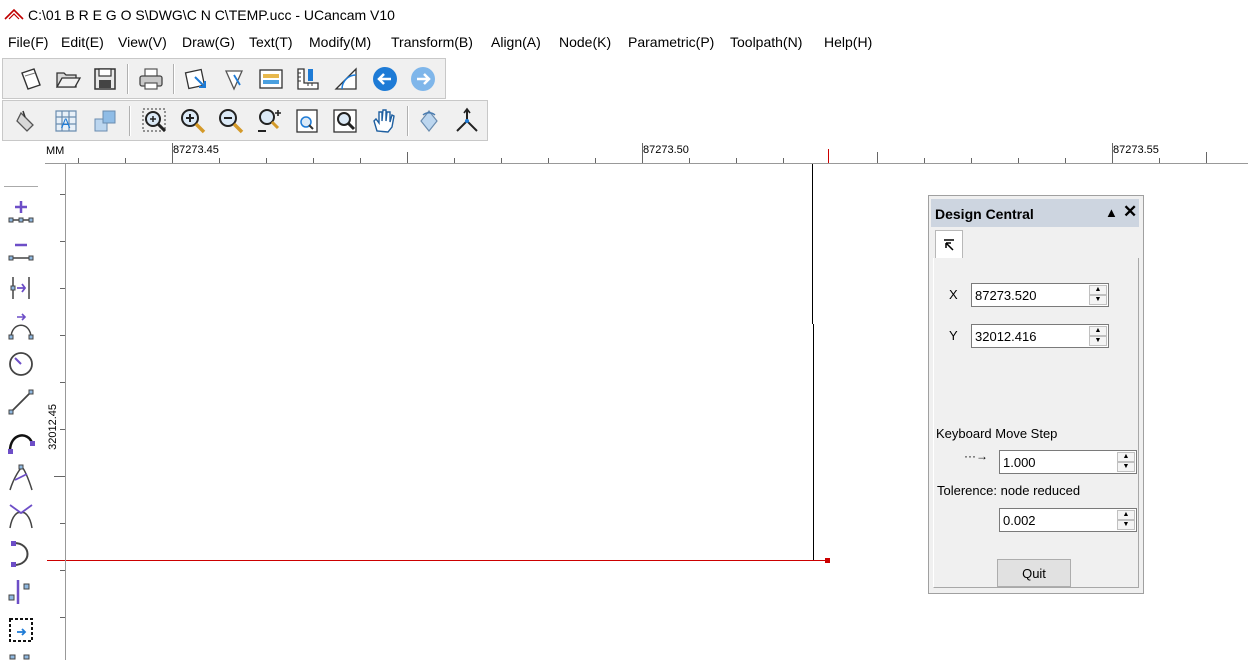 This screenshot has width=1248, height=660. Describe the element at coordinates (21, 630) in the screenshot. I see `select-nodes-icon` at that location.